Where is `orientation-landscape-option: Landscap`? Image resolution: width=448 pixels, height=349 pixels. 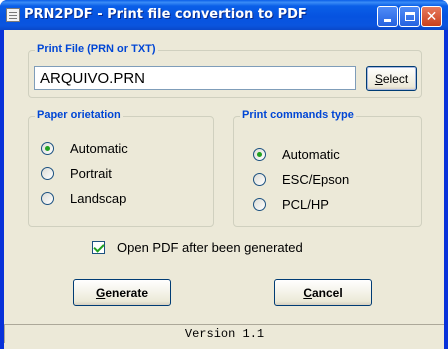 orientation-landscape-option: Landscap is located at coordinates (83, 198).